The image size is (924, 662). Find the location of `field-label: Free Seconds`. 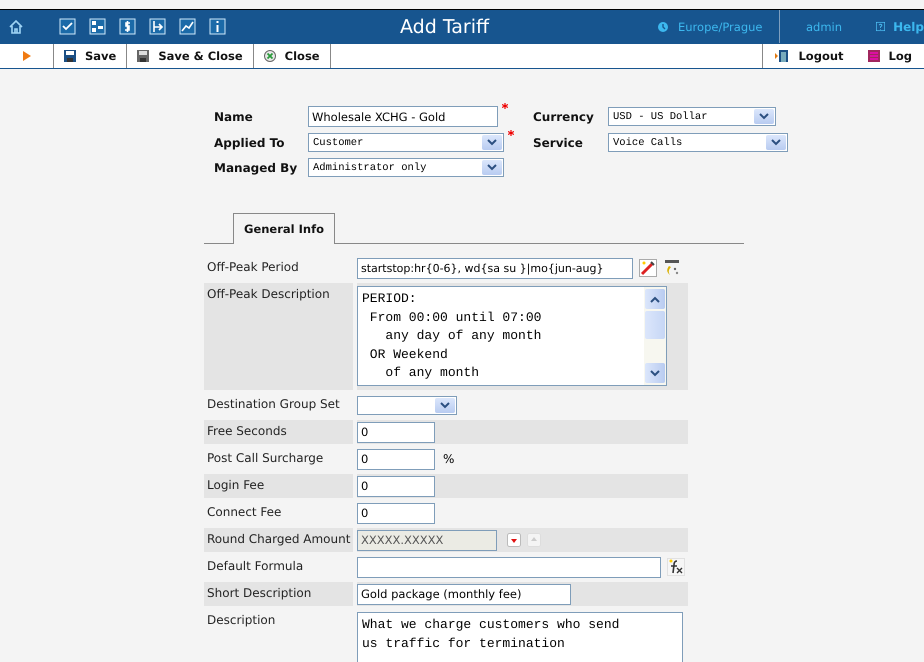

field-label: Free Seconds is located at coordinates (247, 431).